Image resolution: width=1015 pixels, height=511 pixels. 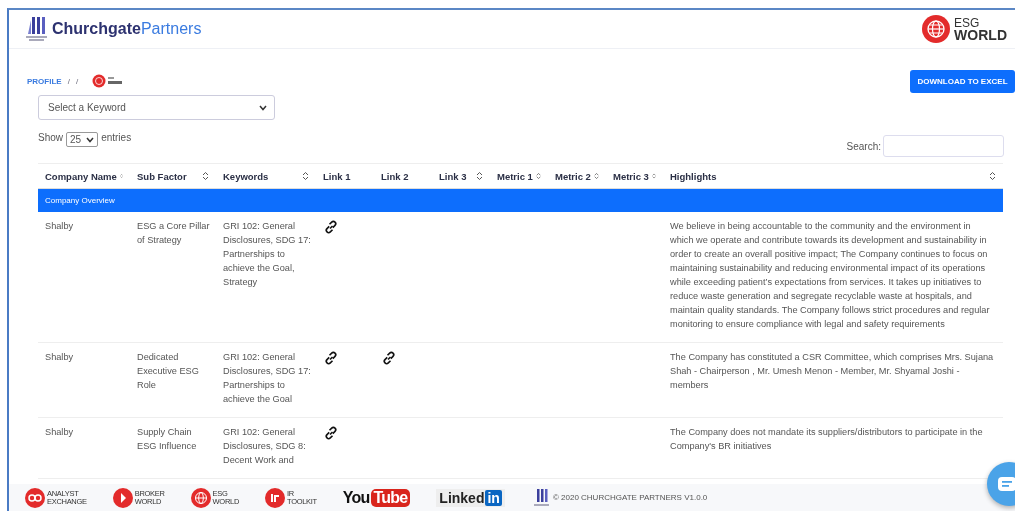 What do you see at coordinates (266, 176) in the screenshot?
I see `column-header: Keywords` at bounding box center [266, 176].